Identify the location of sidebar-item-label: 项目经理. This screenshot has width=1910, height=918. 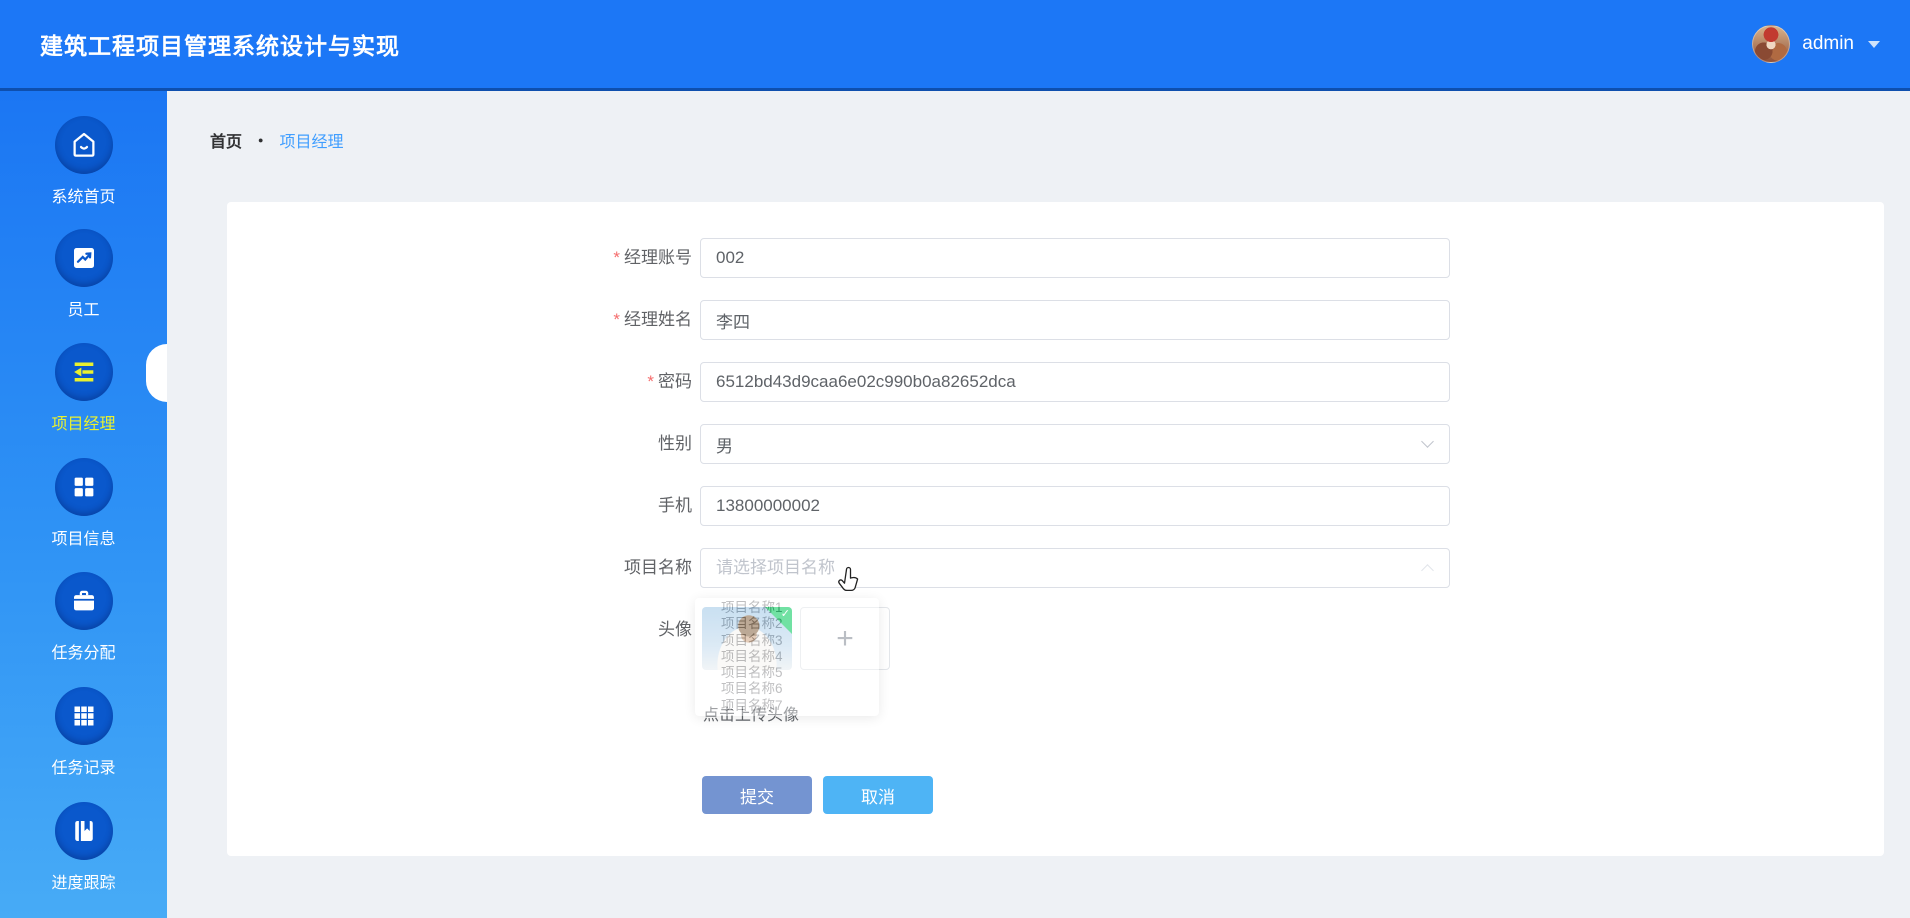
(83, 424).